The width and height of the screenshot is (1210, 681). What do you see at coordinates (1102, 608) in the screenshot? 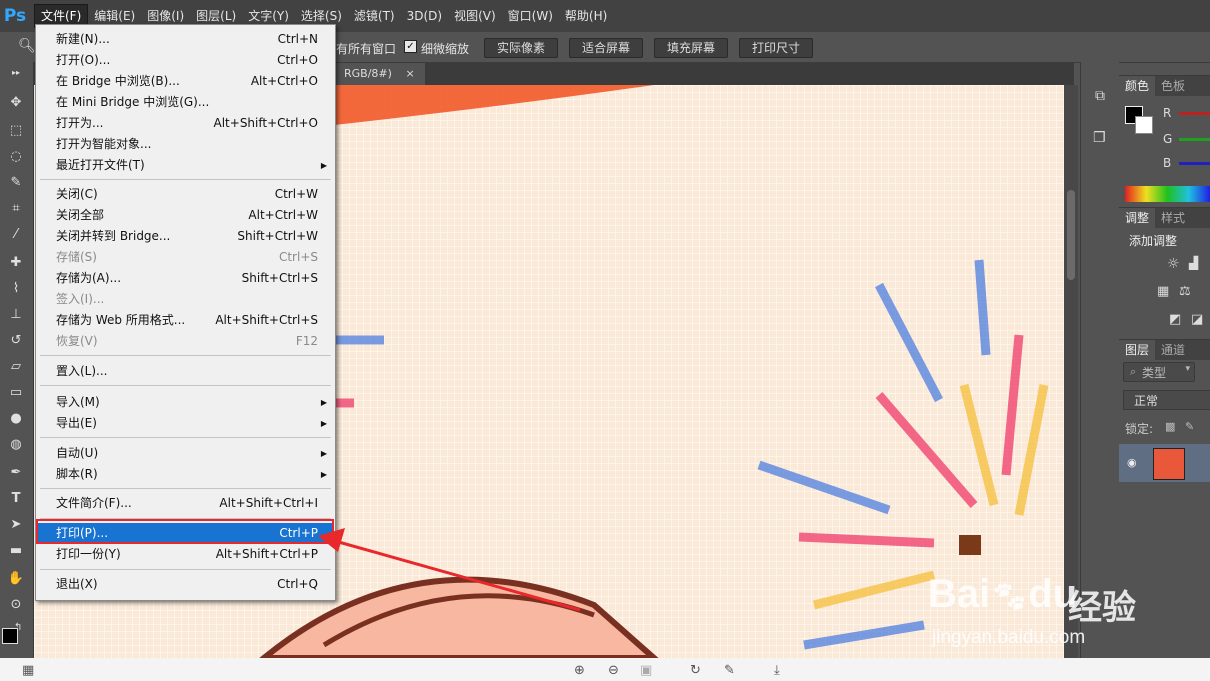
I see `watermark-brand-cn: 经验` at bounding box center [1102, 608].